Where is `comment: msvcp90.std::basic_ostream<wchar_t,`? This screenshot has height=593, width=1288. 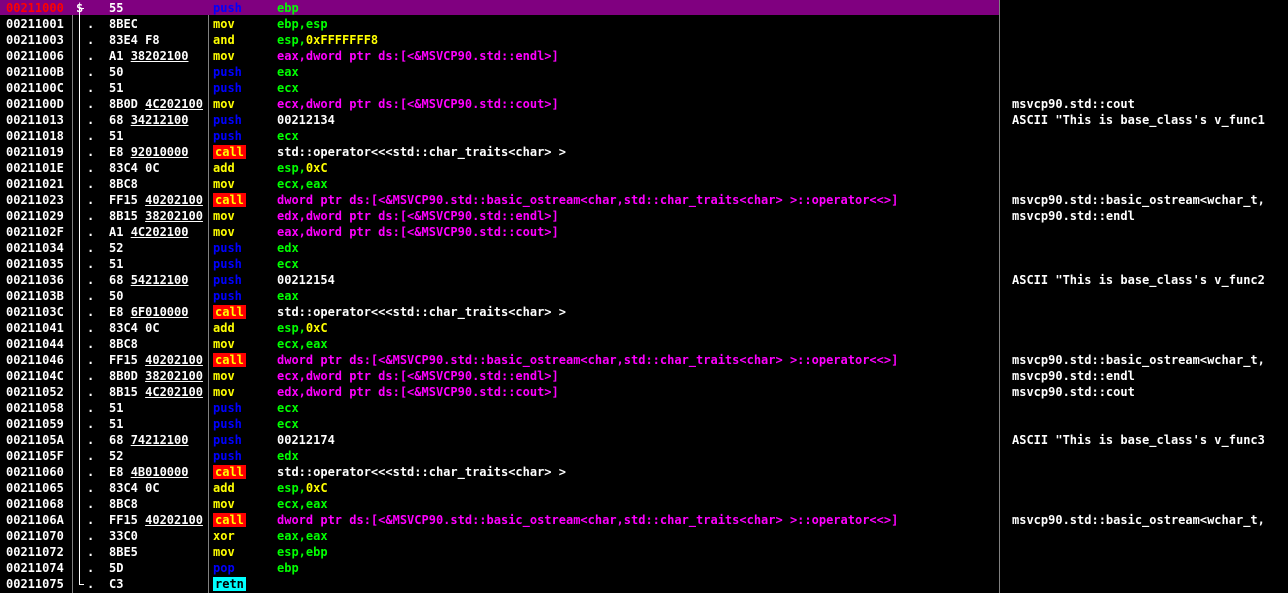 comment: msvcp90.std::basic_ostream<wchar_t, is located at coordinates (1138, 520).